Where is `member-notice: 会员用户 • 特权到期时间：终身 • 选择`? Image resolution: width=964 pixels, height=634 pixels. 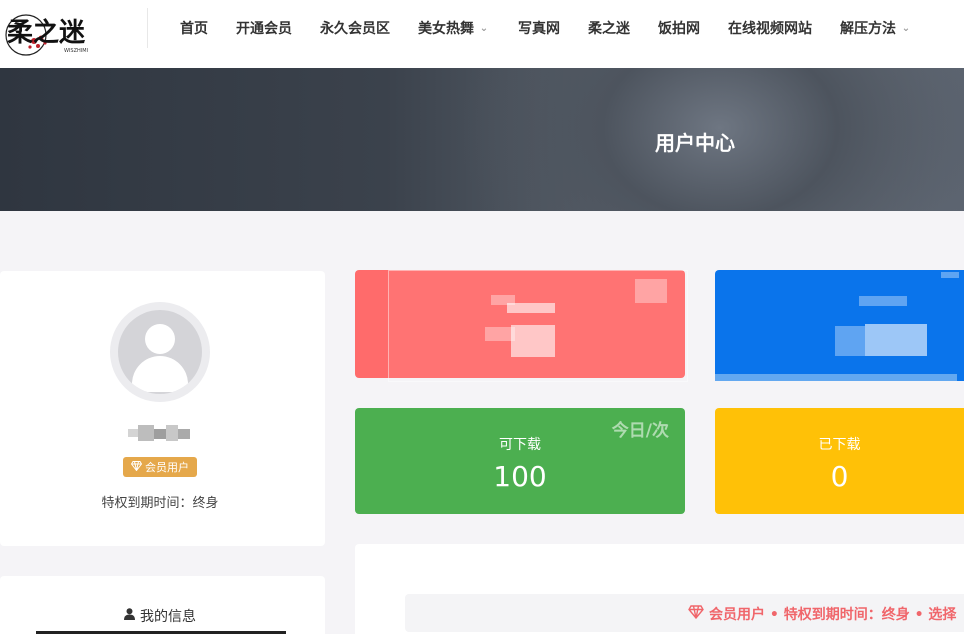 member-notice: 会员用户 • 特权到期时间：终身 • 选择 is located at coordinates (822, 614).